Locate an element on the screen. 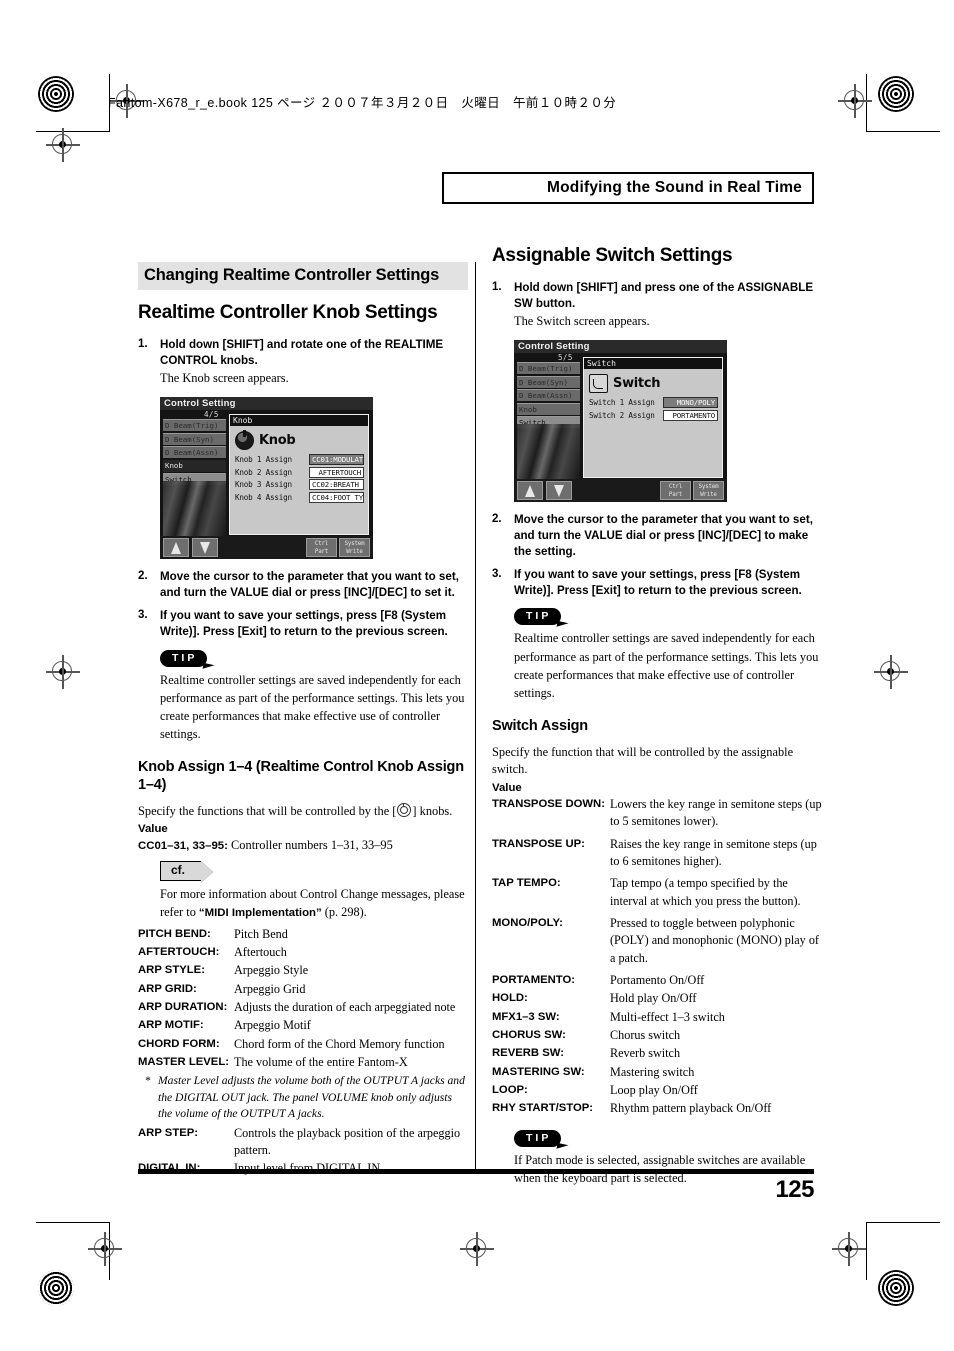 The height and width of the screenshot is (1351, 954). lcd-switch-fbutton-ctrl-part: Ctrl Part is located at coordinates (675, 491).